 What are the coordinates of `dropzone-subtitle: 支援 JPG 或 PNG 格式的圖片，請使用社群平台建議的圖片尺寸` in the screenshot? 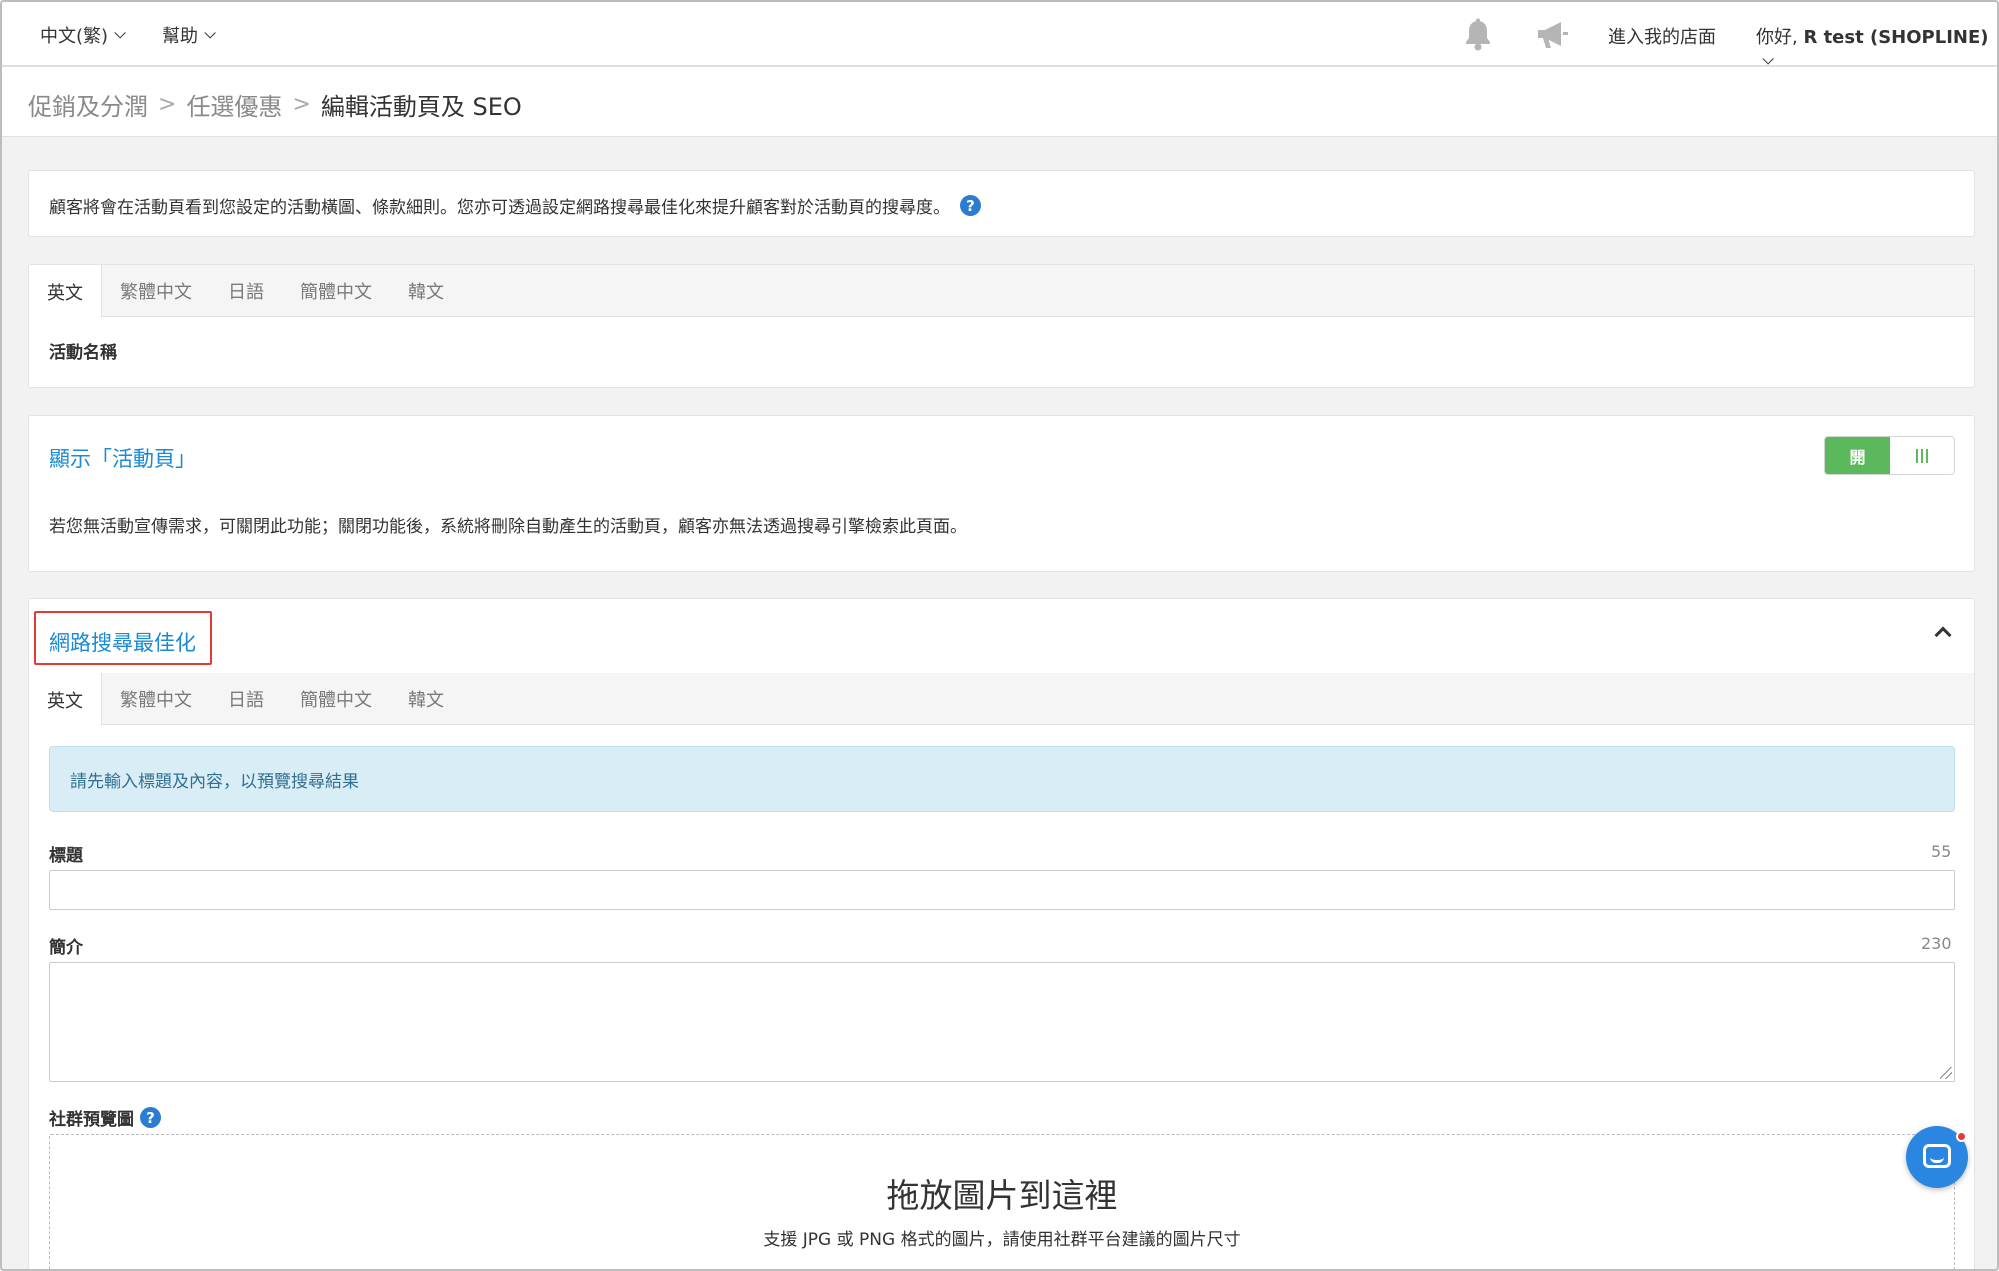 It's located at (1002, 1240).